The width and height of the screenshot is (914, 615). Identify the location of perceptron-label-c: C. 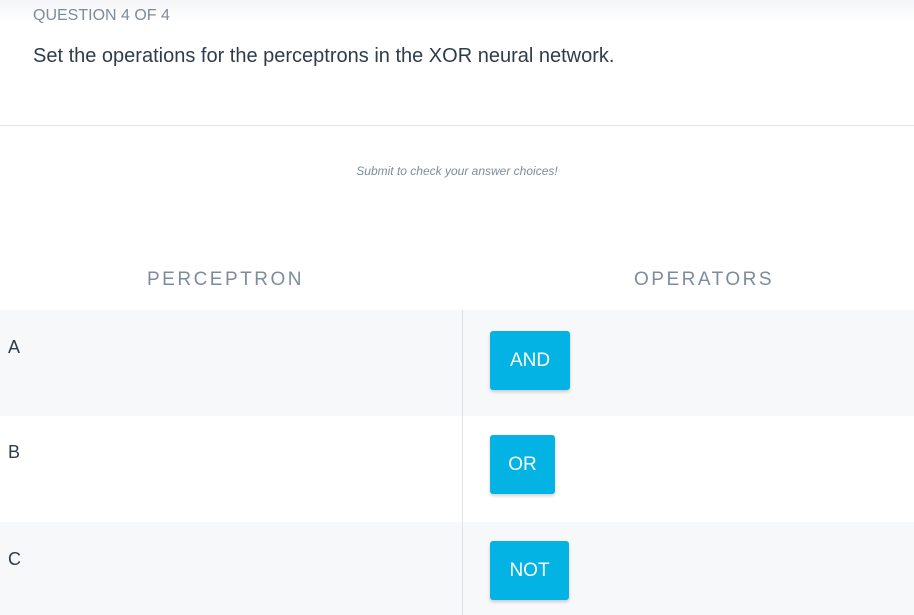
(14, 559).